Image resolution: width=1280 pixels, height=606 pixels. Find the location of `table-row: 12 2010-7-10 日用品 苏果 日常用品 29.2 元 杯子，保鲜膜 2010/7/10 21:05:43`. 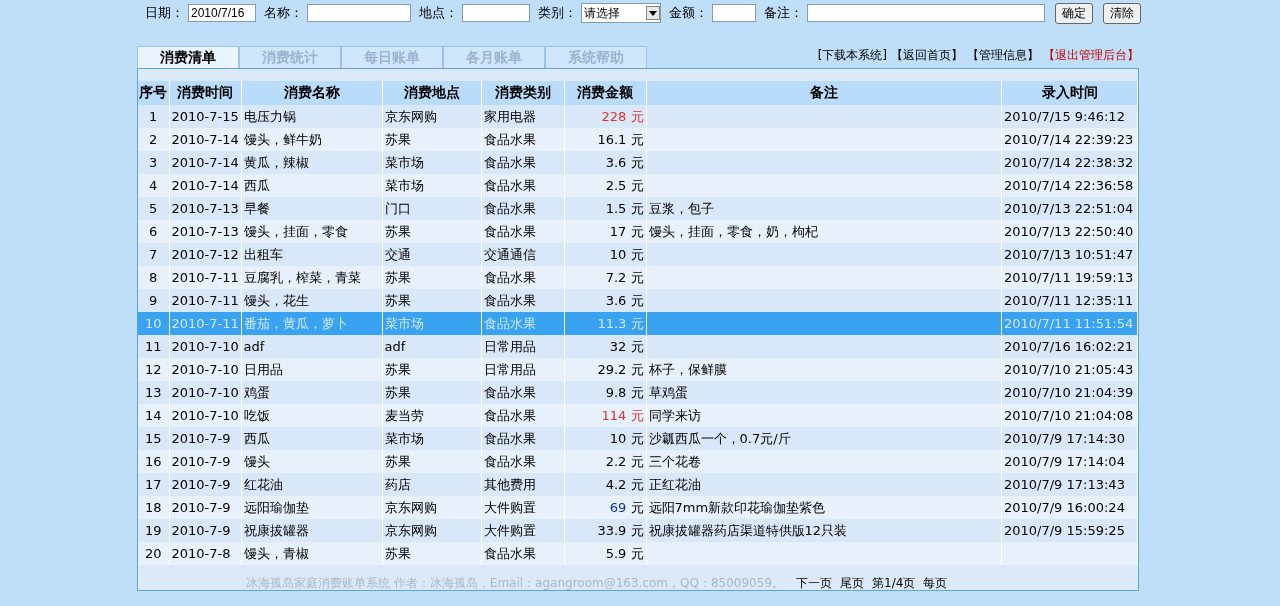

table-row: 12 2010-7-10 日用品 苏果 日常用品 29.2 元 杯子，保鲜膜 2010/7/10 21:05:43 is located at coordinates (638, 369).